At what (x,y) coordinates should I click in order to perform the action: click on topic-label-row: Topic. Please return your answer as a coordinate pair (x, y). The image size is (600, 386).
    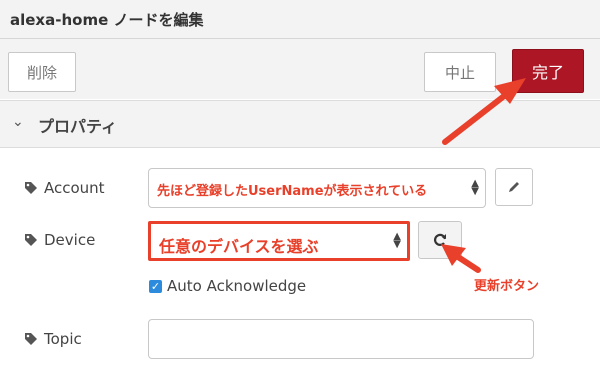
    Looking at the image, I should click on (53, 339).